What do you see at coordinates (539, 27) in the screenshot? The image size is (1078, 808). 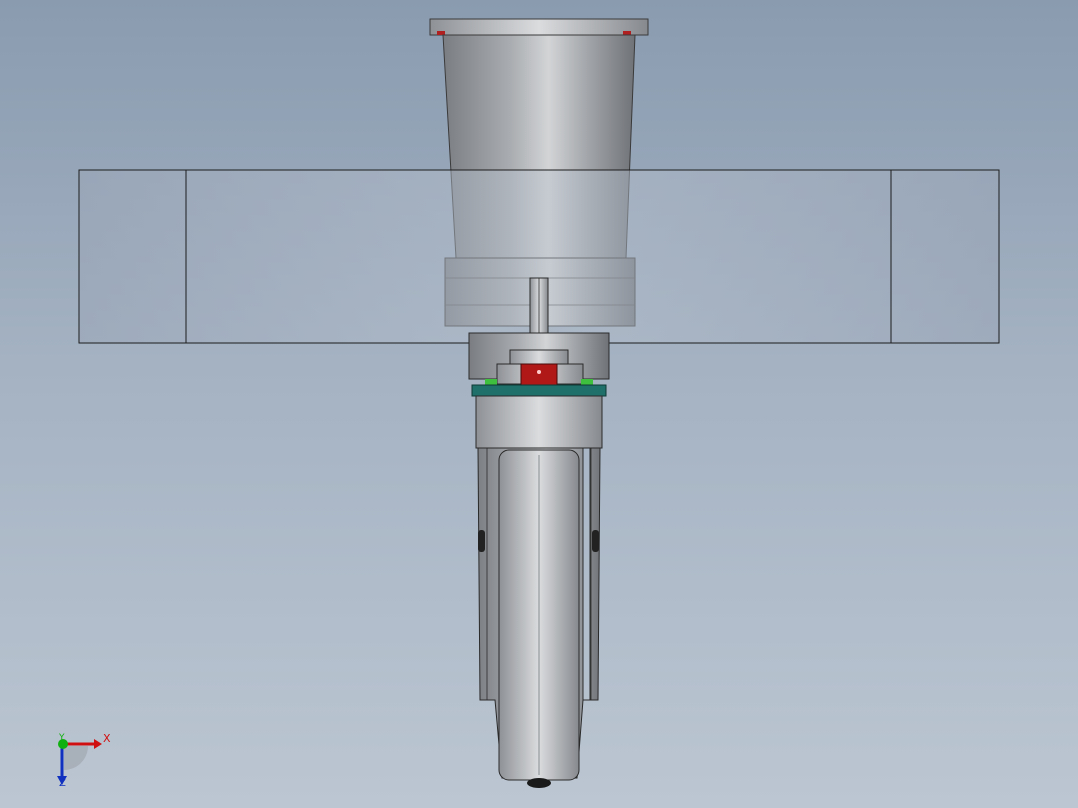 I see `motor-flange` at bounding box center [539, 27].